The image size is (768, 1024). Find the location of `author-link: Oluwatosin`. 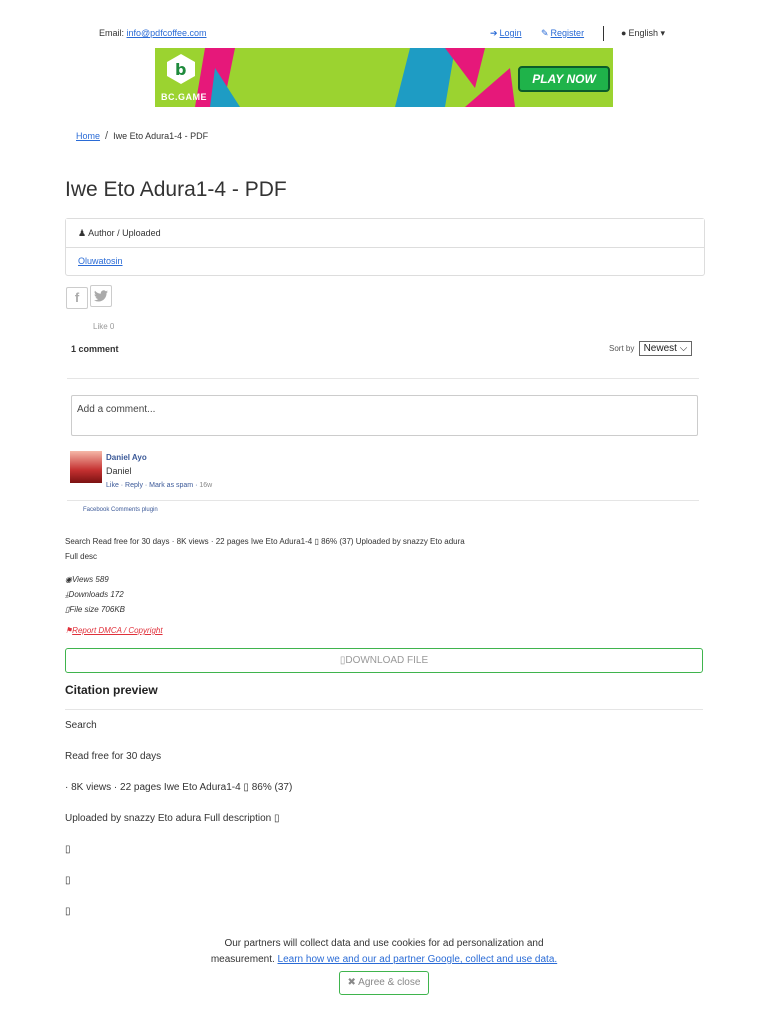

author-link: Oluwatosin is located at coordinates (100, 261).